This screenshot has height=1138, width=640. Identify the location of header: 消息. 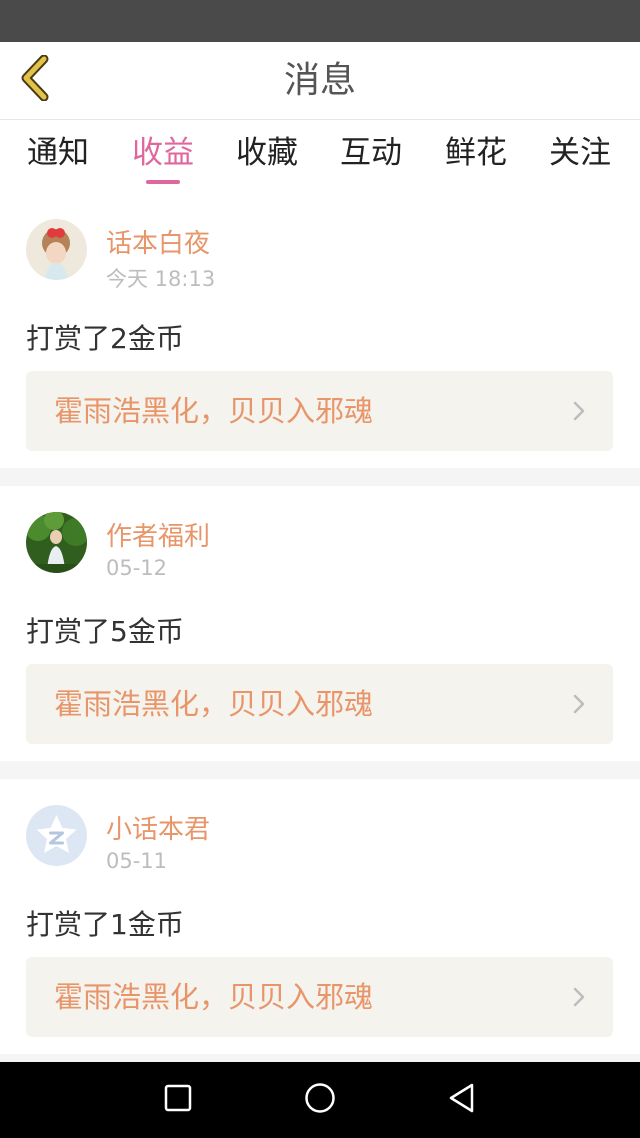
(320, 81).